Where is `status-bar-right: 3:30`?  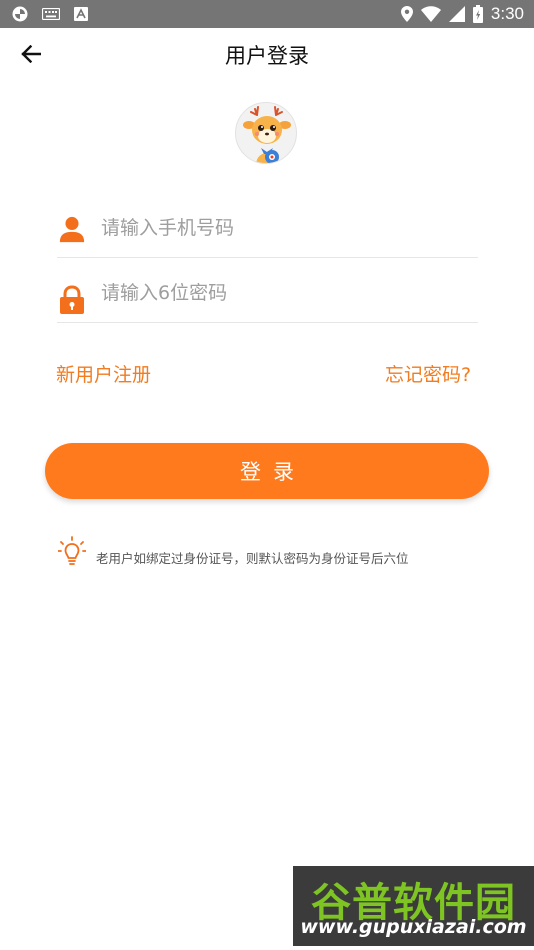
status-bar-right: 3:30 is located at coordinates (462, 14).